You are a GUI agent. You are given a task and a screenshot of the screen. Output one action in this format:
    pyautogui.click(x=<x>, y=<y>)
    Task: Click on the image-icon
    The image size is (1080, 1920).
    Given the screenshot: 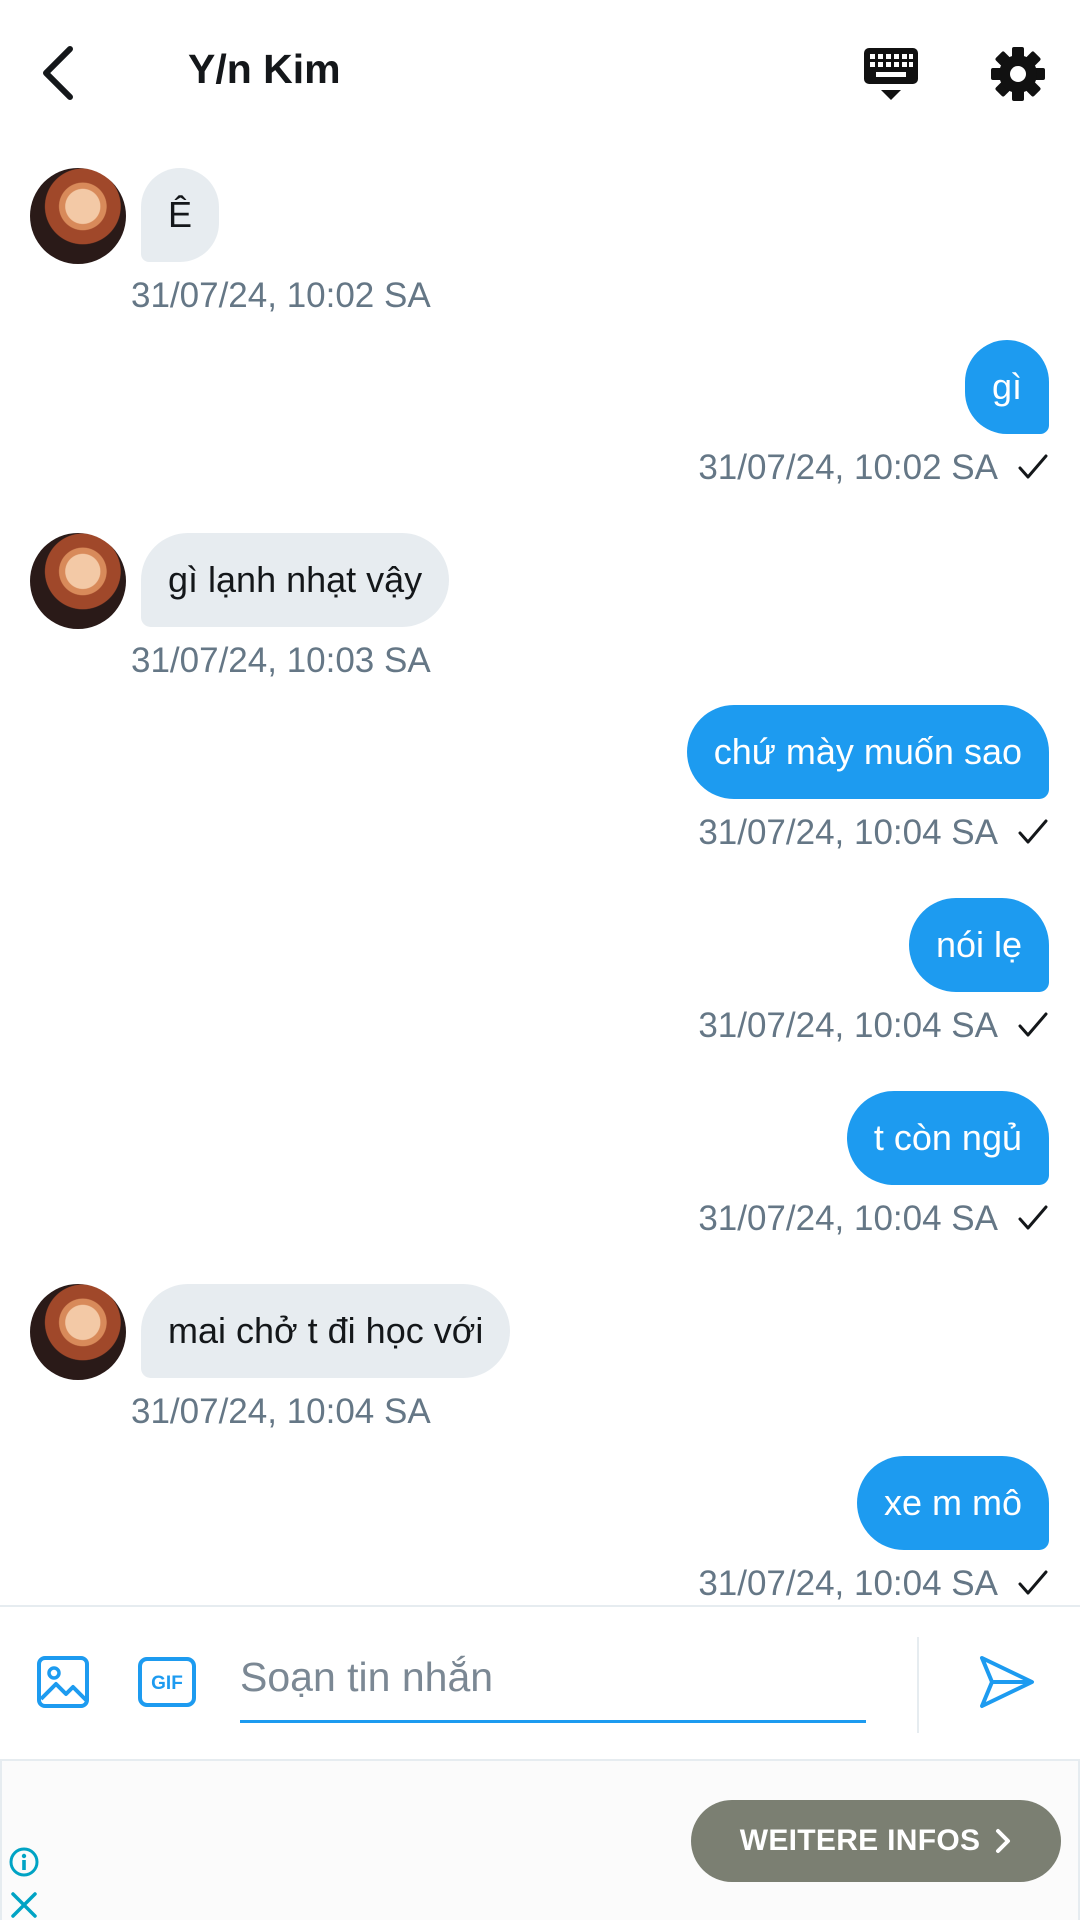 What is the action you would take?
    pyautogui.click(x=63, y=1682)
    